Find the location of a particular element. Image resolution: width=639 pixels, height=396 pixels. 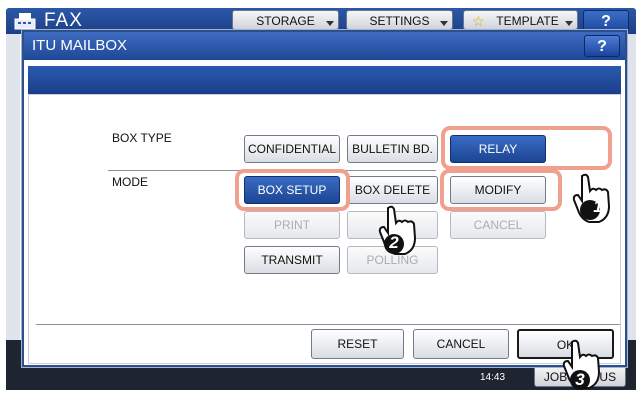

background-right-panel is located at coordinates (632, 187).